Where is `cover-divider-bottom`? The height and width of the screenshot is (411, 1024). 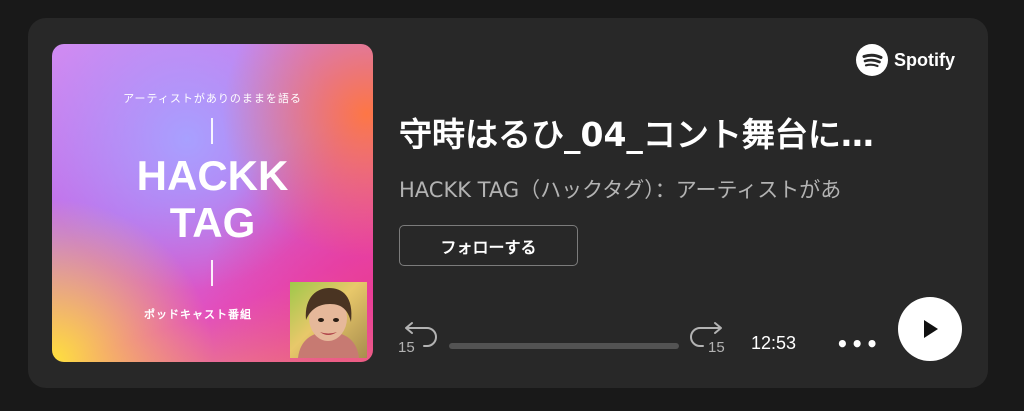 cover-divider-bottom is located at coordinates (212, 273).